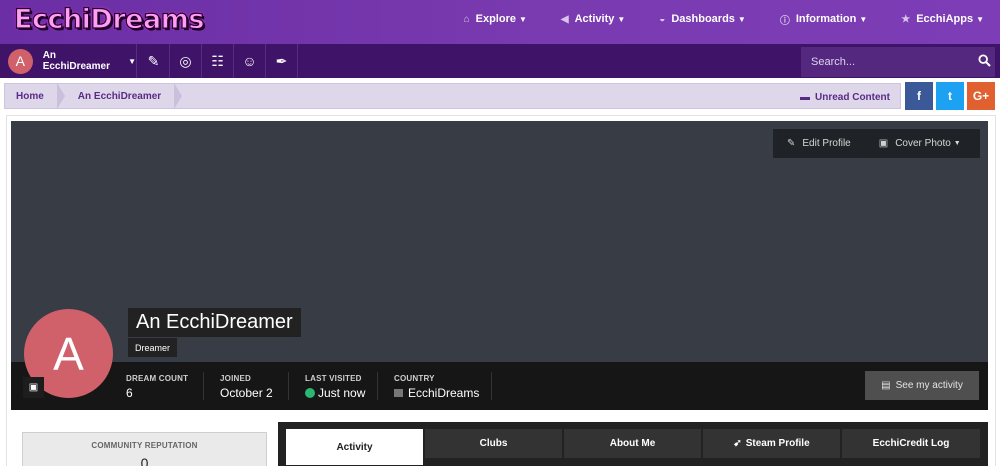 This screenshot has width=1000, height=466. Describe the element at coordinates (342, 393) in the screenshot. I see `last-visited-value: Just now` at that location.